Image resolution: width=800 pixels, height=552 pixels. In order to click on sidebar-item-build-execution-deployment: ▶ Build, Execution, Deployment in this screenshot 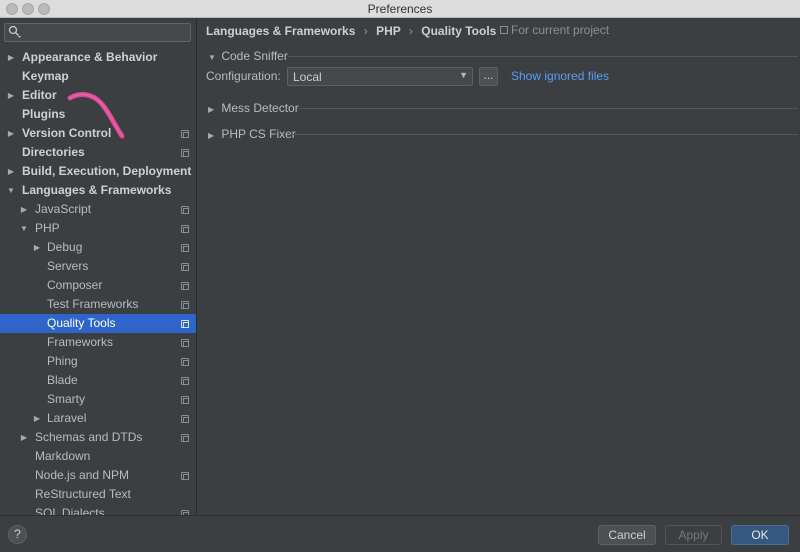, I will do `click(98, 171)`.